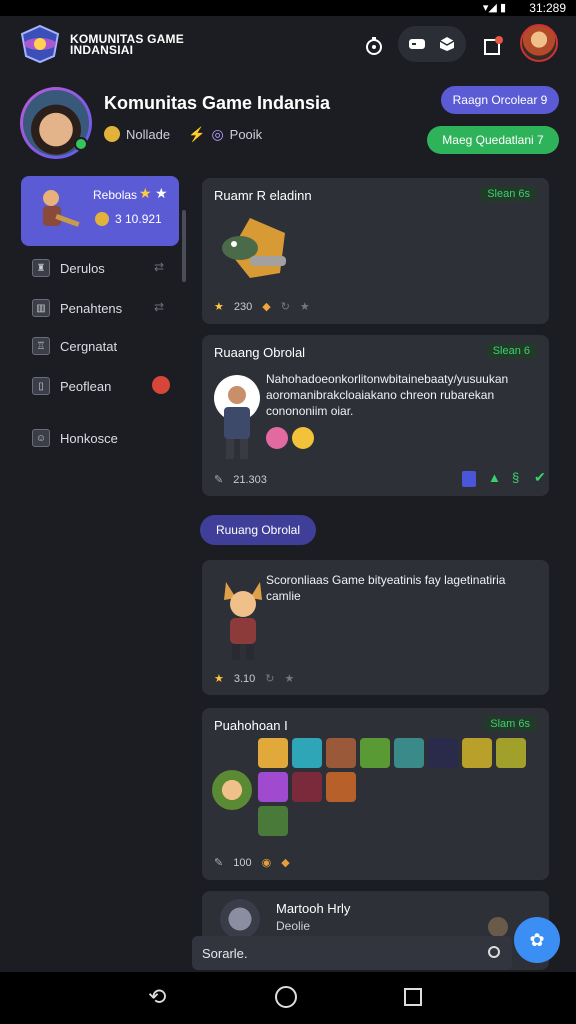 Image resolution: width=576 pixels, height=1024 pixels. I want to click on star-icon-2: ★, so click(161, 193).